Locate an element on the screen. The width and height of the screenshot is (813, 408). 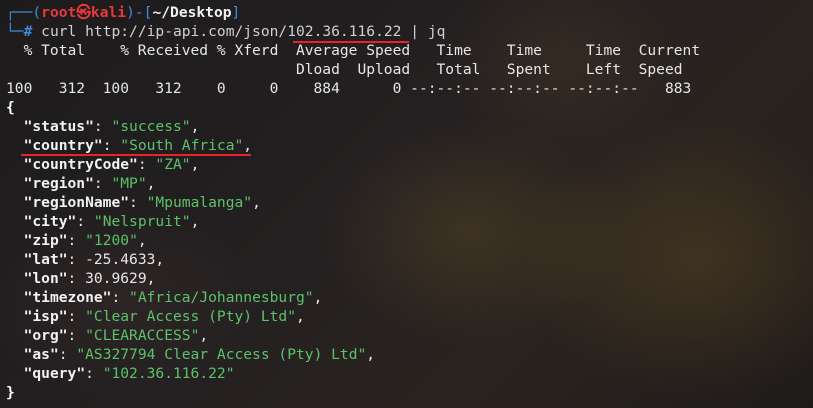
prompt-user: root is located at coordinates (59, 12).